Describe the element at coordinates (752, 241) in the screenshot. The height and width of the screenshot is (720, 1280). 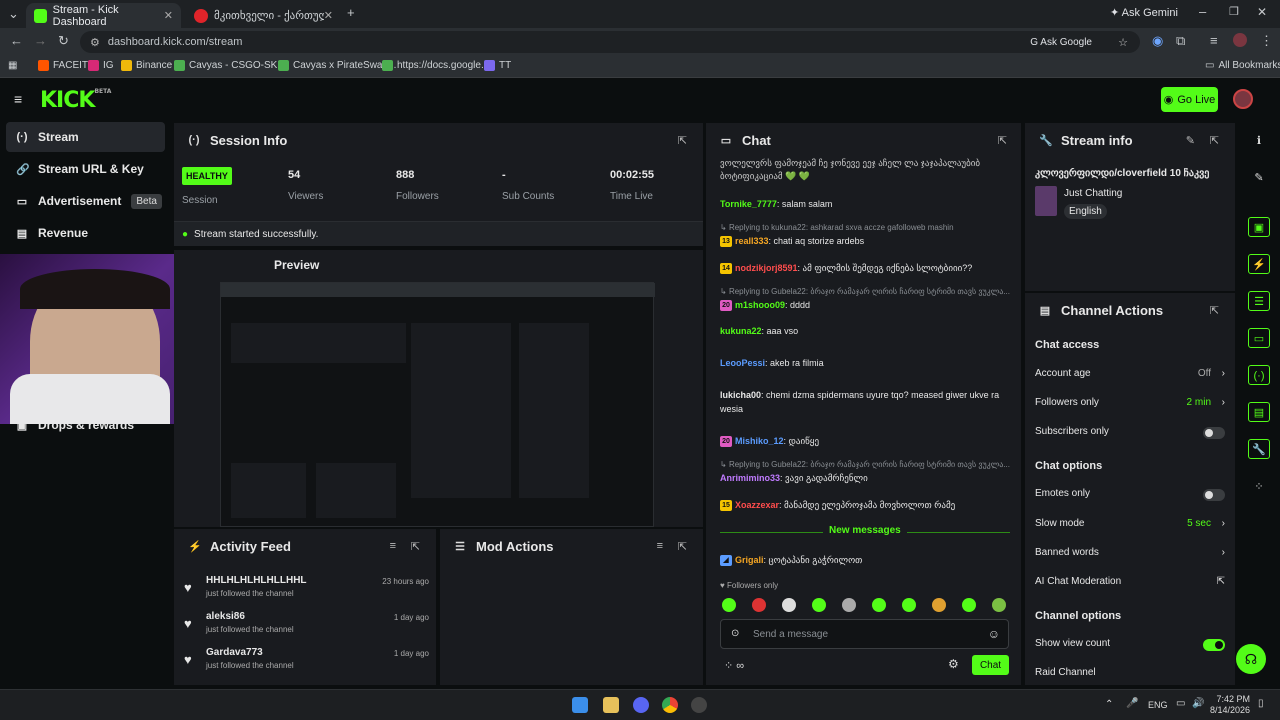
I see `chat-username: reall333` at that location.